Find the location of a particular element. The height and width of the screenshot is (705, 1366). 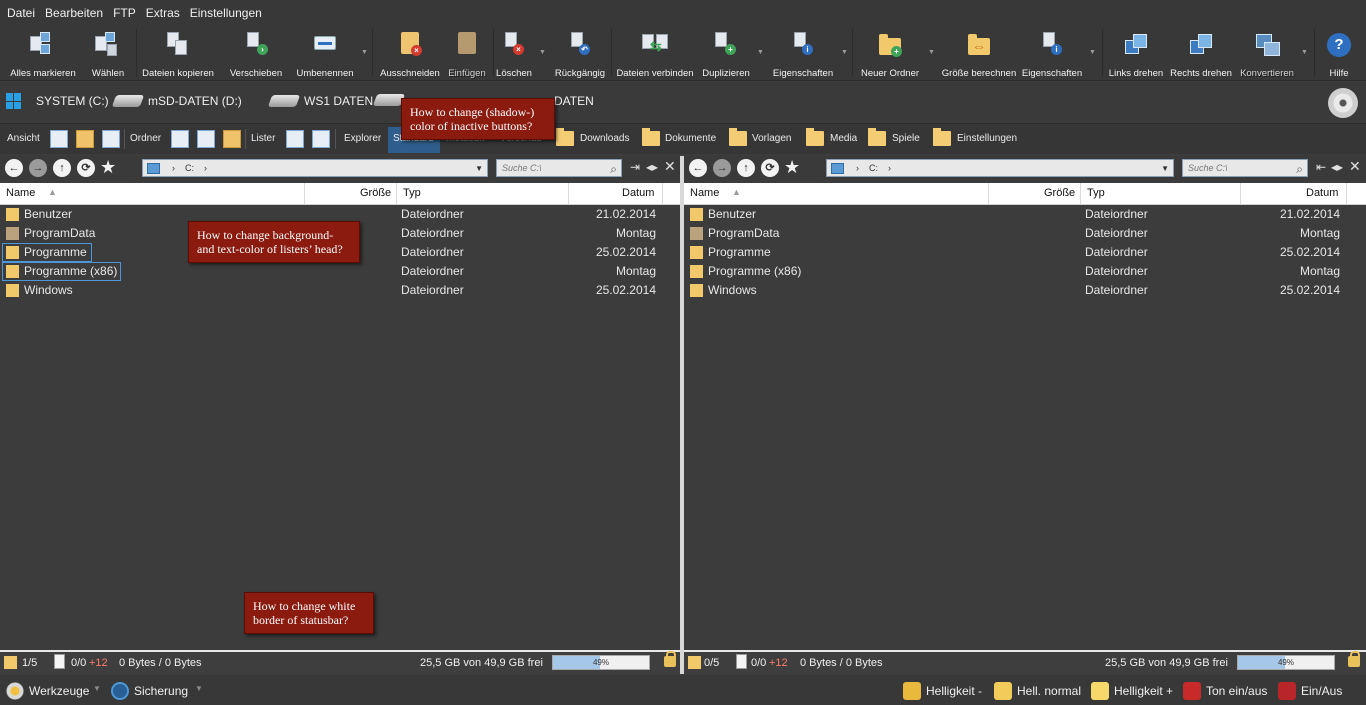

hdd-icon is located at coordinates (128, 101).